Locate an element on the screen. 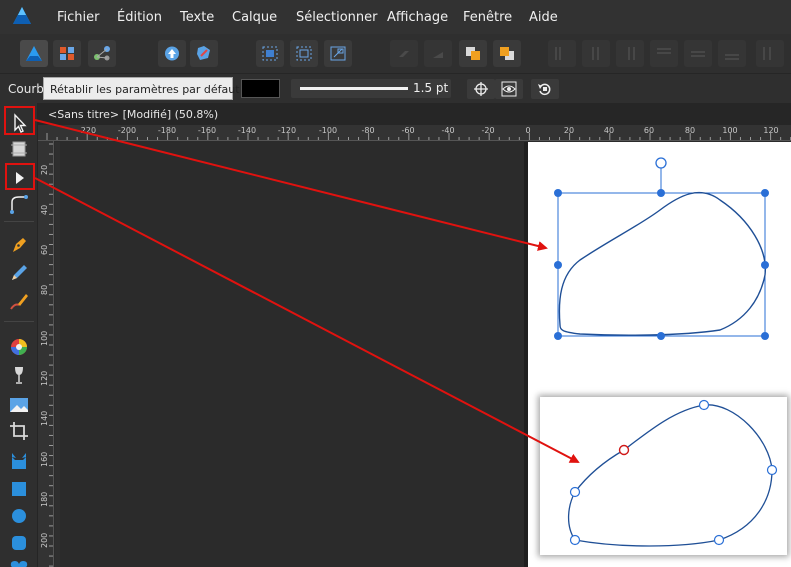  insert-top-icon is located at coordinates (338, 53).